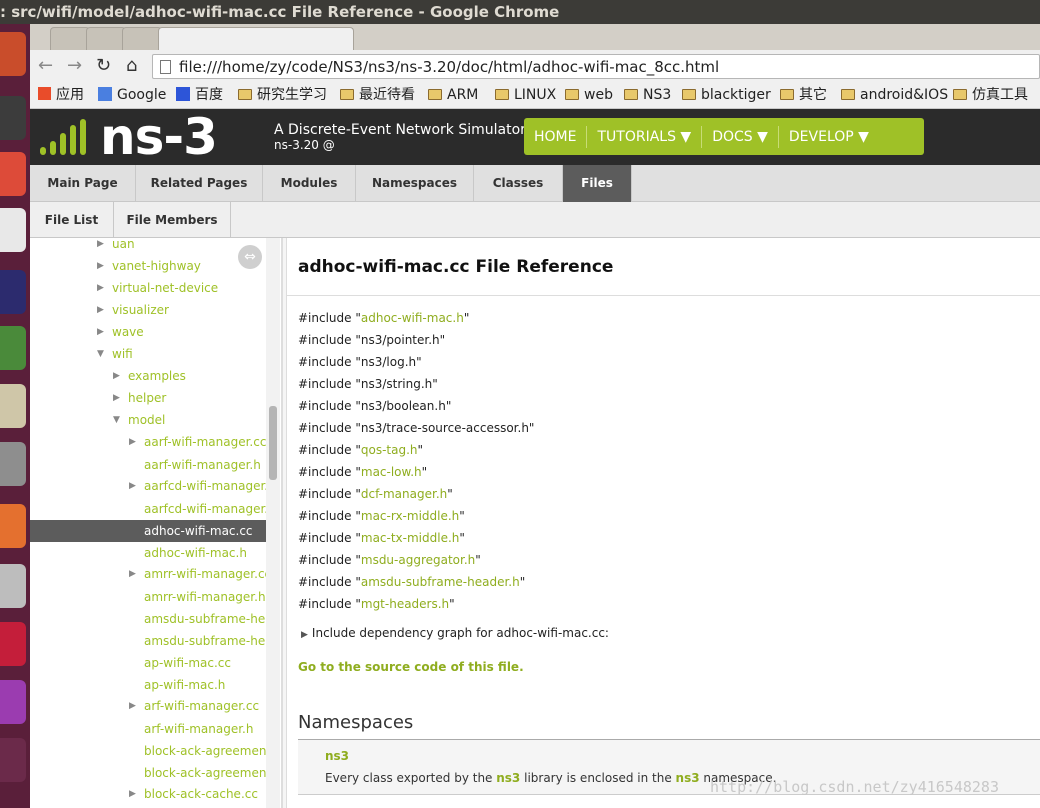 The width and height of the screenshot is (1040, 808). I want to click on include-link: msdu-aggregator.h, so click(418, 560).